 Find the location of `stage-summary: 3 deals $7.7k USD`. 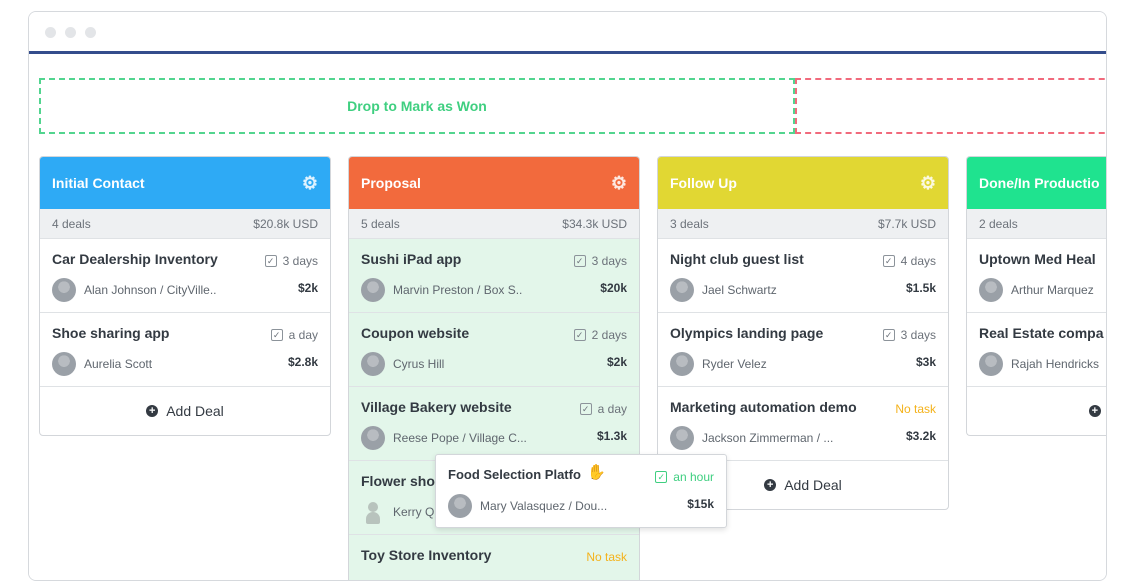

stage-summary: 3 deals $7.7k USD is located at coordinates (803, 224).